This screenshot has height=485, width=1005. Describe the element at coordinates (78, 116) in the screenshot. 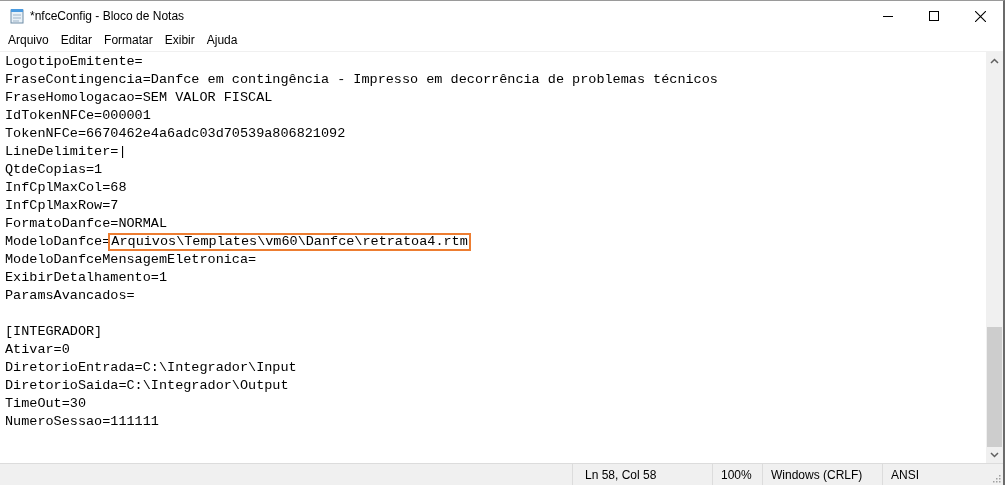

I see `text-line: IdTokenNFCe=000001` at that location.